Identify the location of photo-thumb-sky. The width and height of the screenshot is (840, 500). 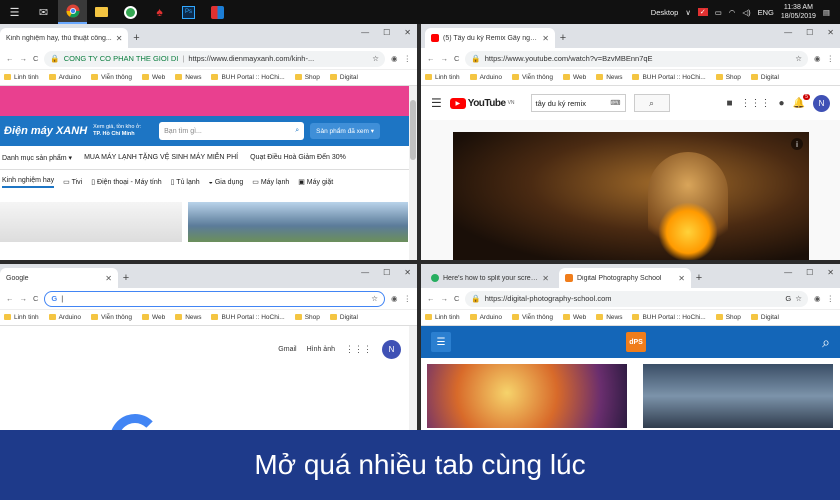
(738, 396).